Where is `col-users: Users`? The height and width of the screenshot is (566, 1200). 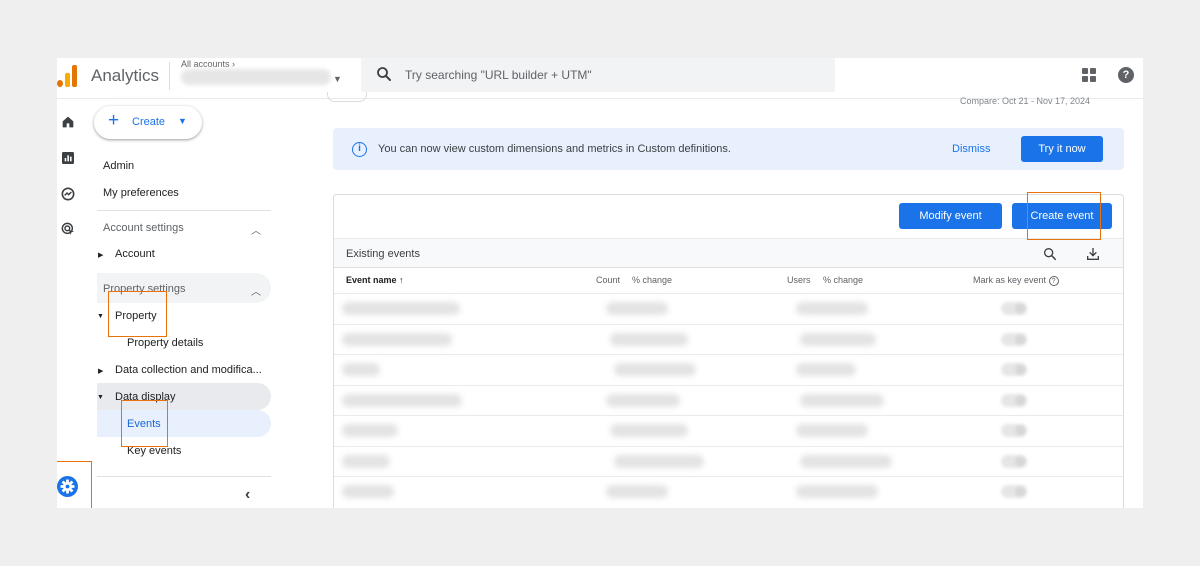 col-users: Users is located at coordinates (799, 280).